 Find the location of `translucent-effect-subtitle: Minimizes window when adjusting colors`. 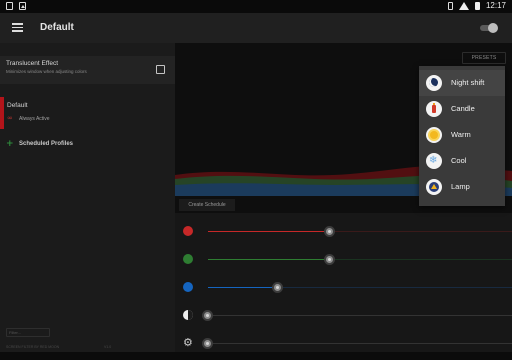

translucent-effect-subtitle: Minimizes window when adjusting colors is located at coordinates (46, 71).